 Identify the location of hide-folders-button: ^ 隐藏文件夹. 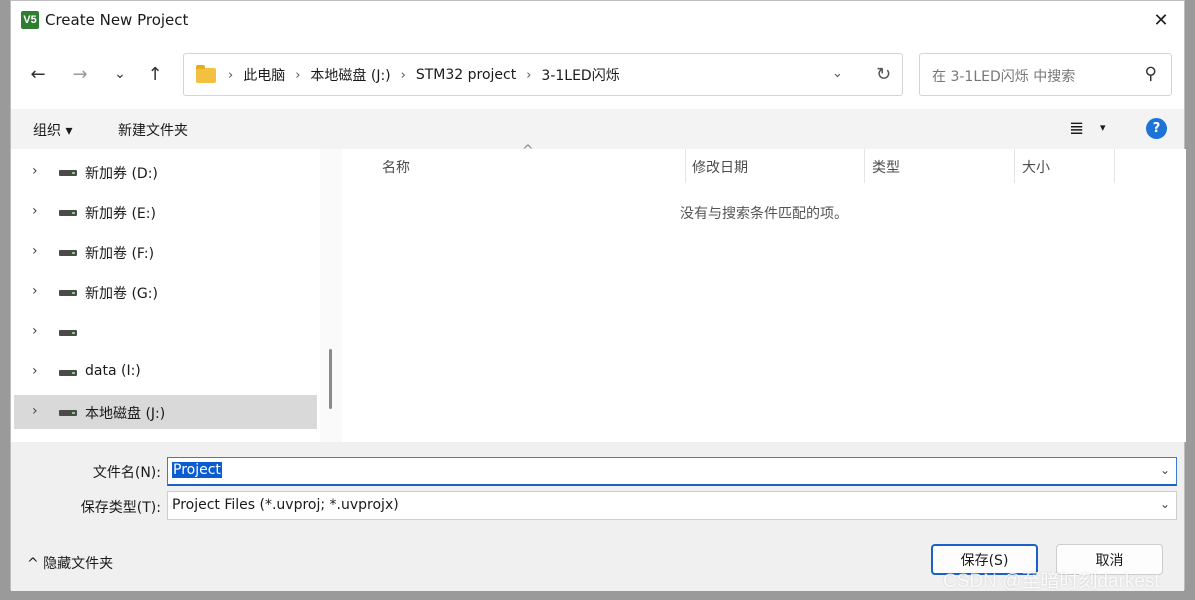
(70, 563).